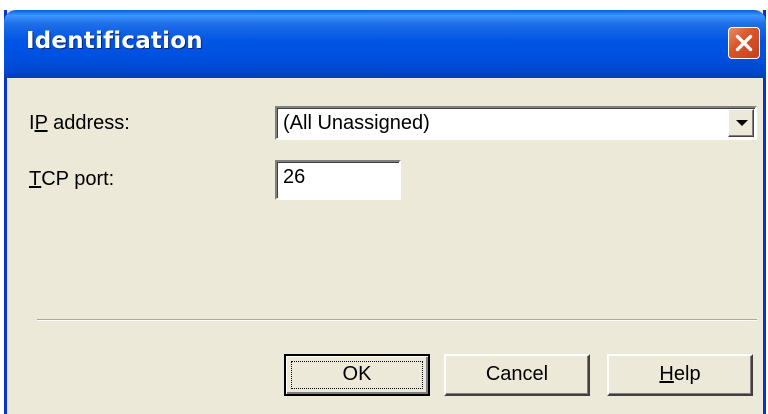 The height and width of the screenshot is (414, 768). I want to click on tcp-port-label-rest: CP port:, so click(78, 179).